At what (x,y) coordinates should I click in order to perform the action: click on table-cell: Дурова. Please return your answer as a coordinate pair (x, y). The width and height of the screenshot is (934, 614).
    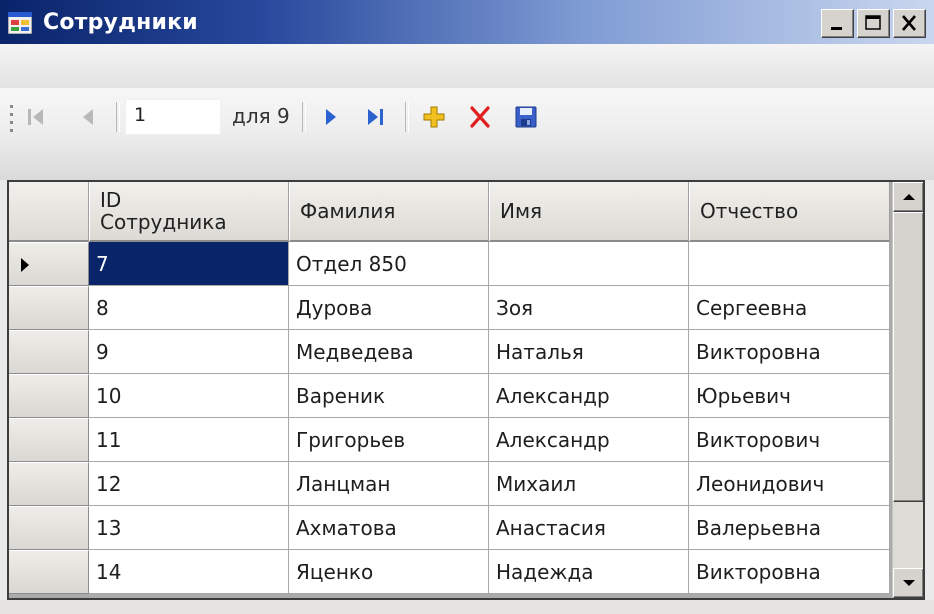
    Looking at the image, I should click on (389, 308).